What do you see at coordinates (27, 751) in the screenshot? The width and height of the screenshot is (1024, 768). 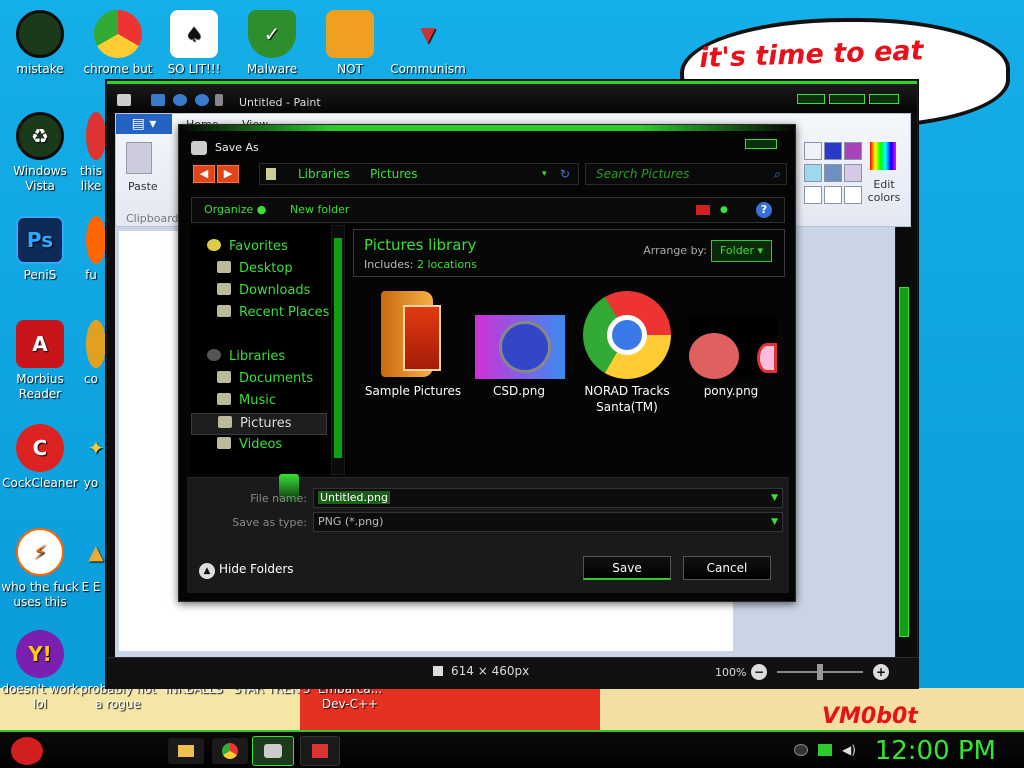 I see `start-button` at bounding box center [27, 751].